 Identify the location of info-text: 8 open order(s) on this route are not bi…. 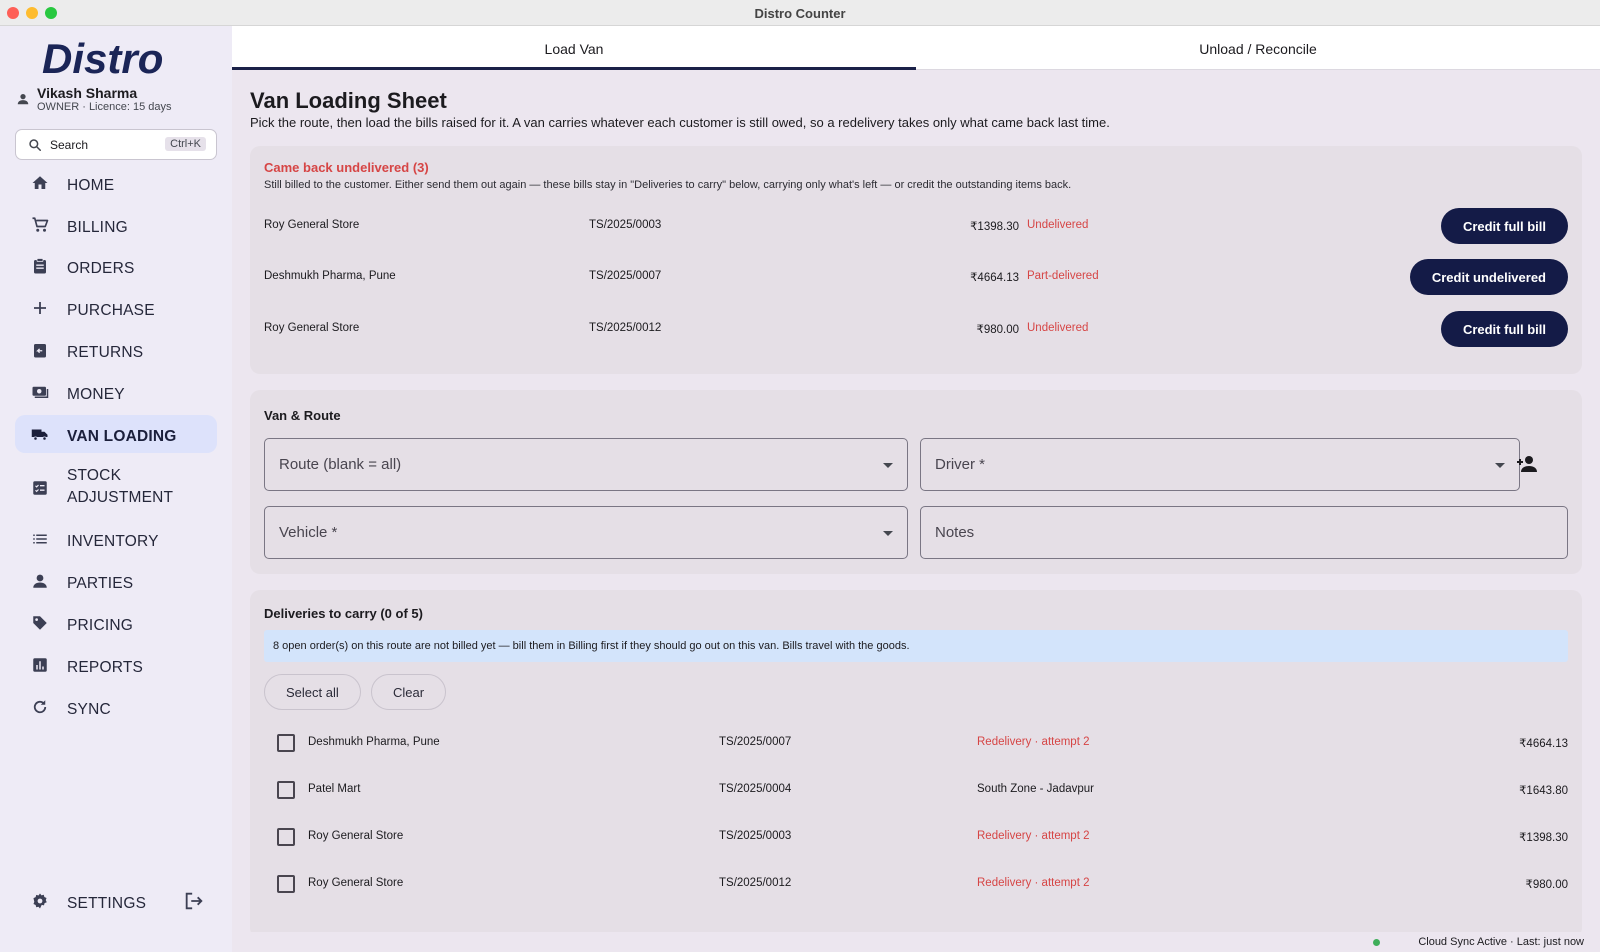
(591, 646).